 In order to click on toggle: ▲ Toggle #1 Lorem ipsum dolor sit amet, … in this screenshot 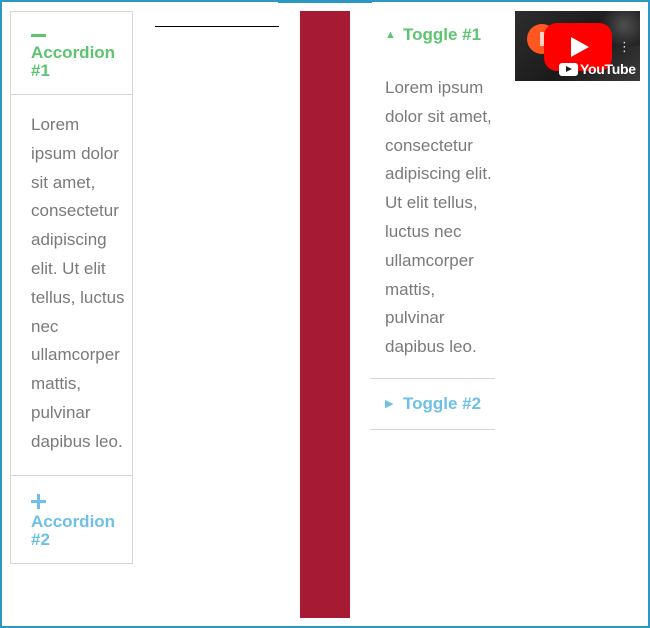, I will do `click(432, 220)`.